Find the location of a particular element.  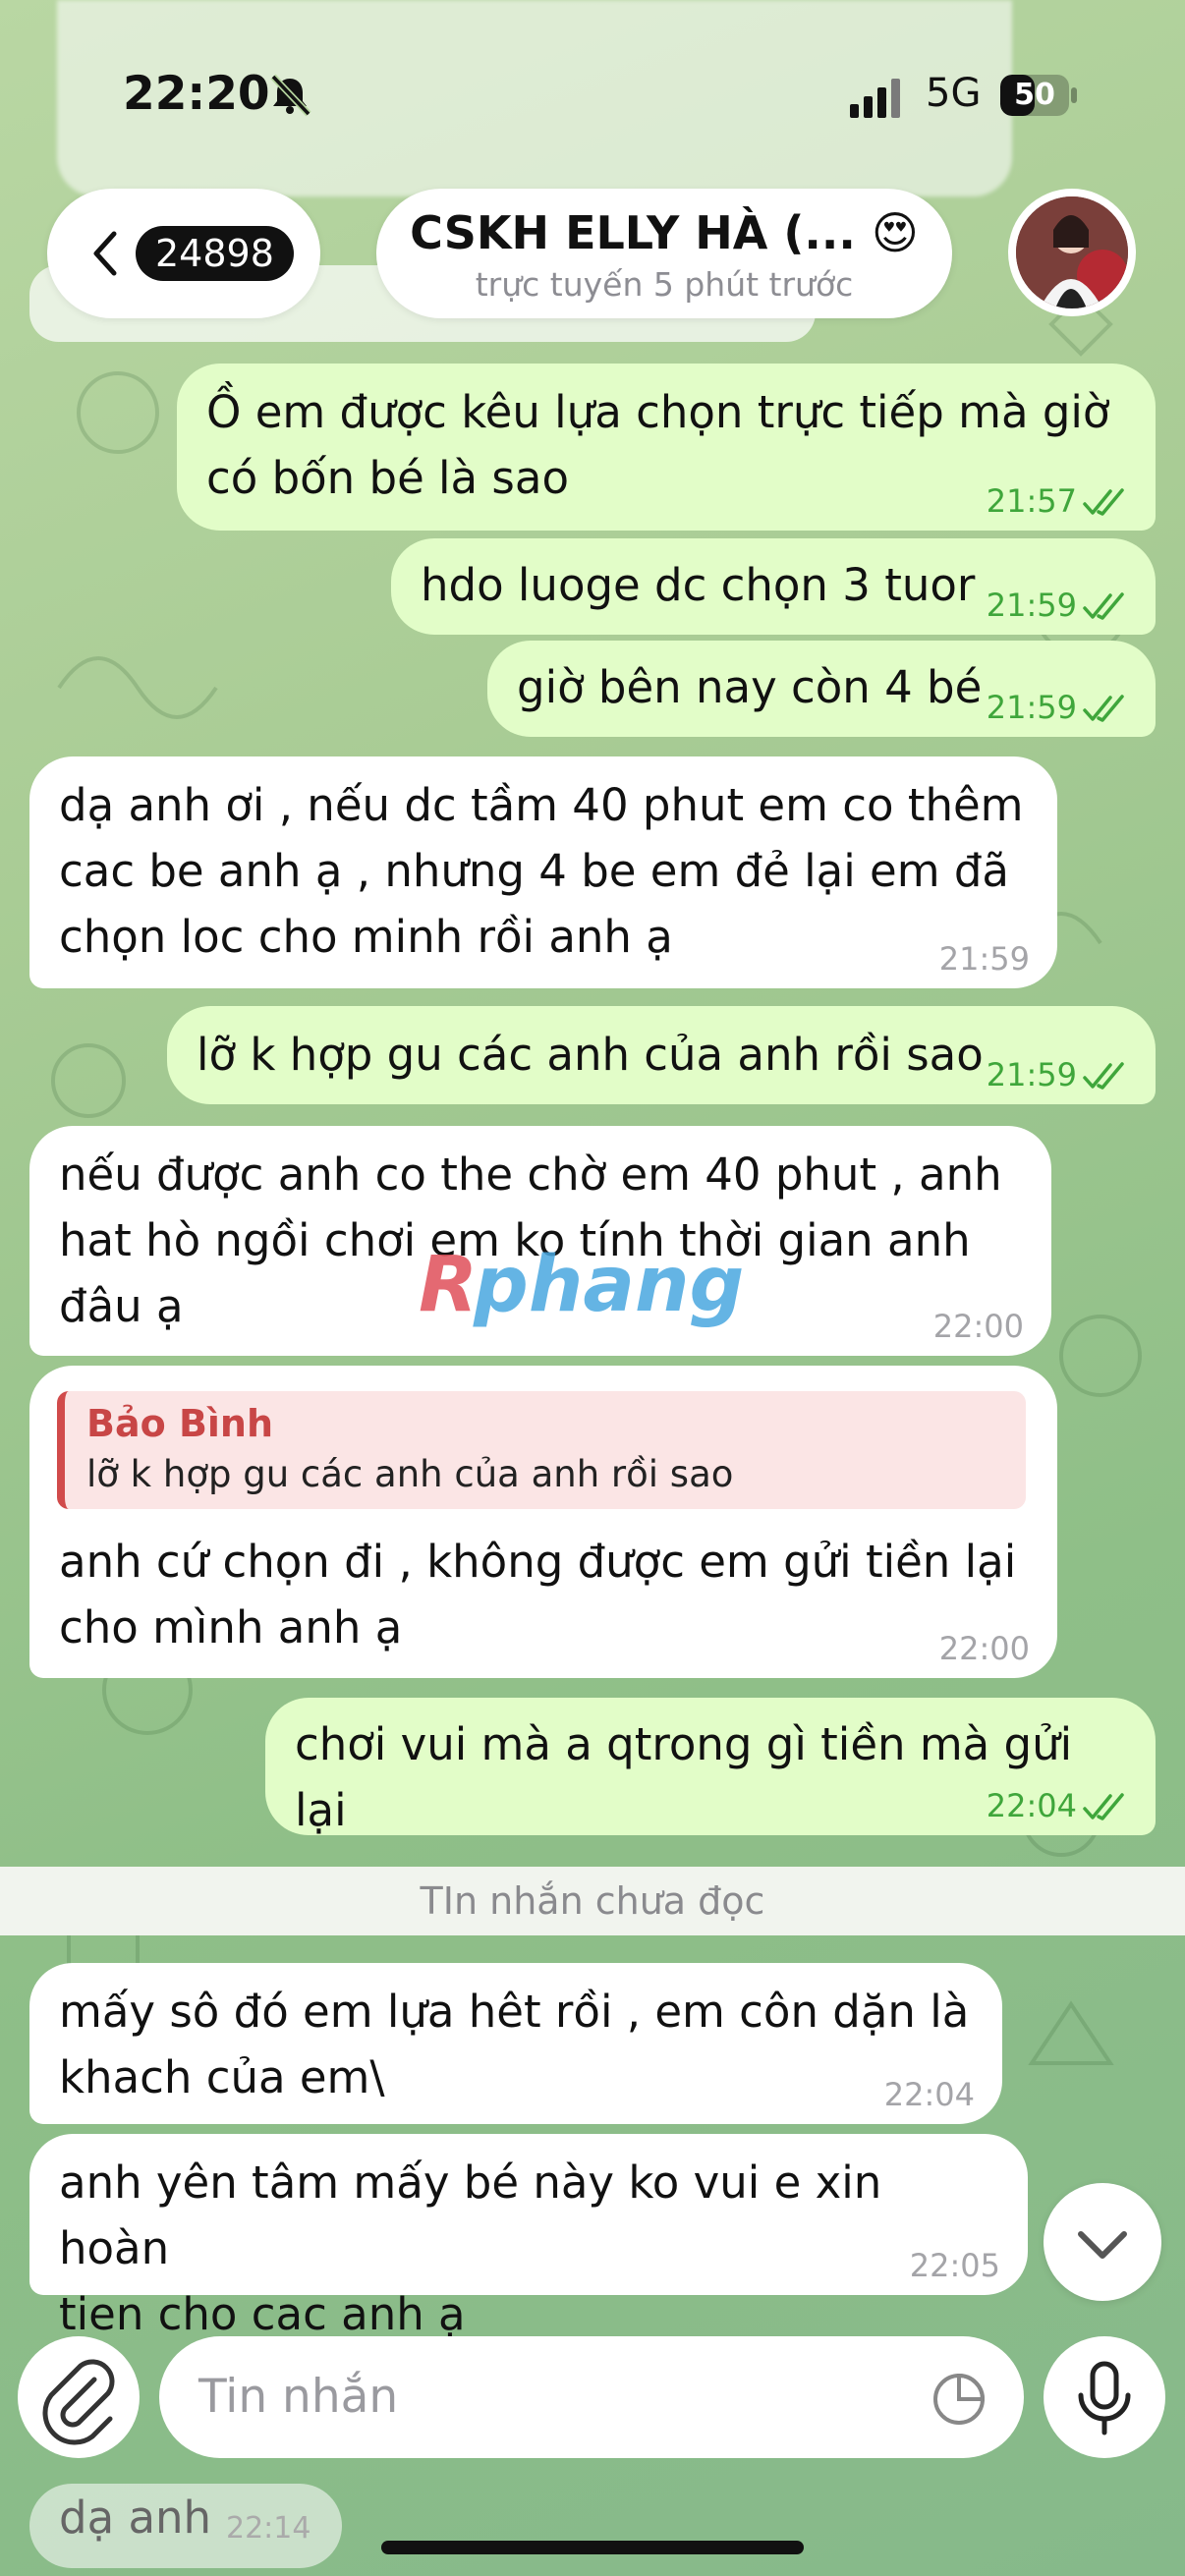

message-bubble-outgoing: giờ bên nay còn 4 bé 21:59 is located at coordinates (821, 689).